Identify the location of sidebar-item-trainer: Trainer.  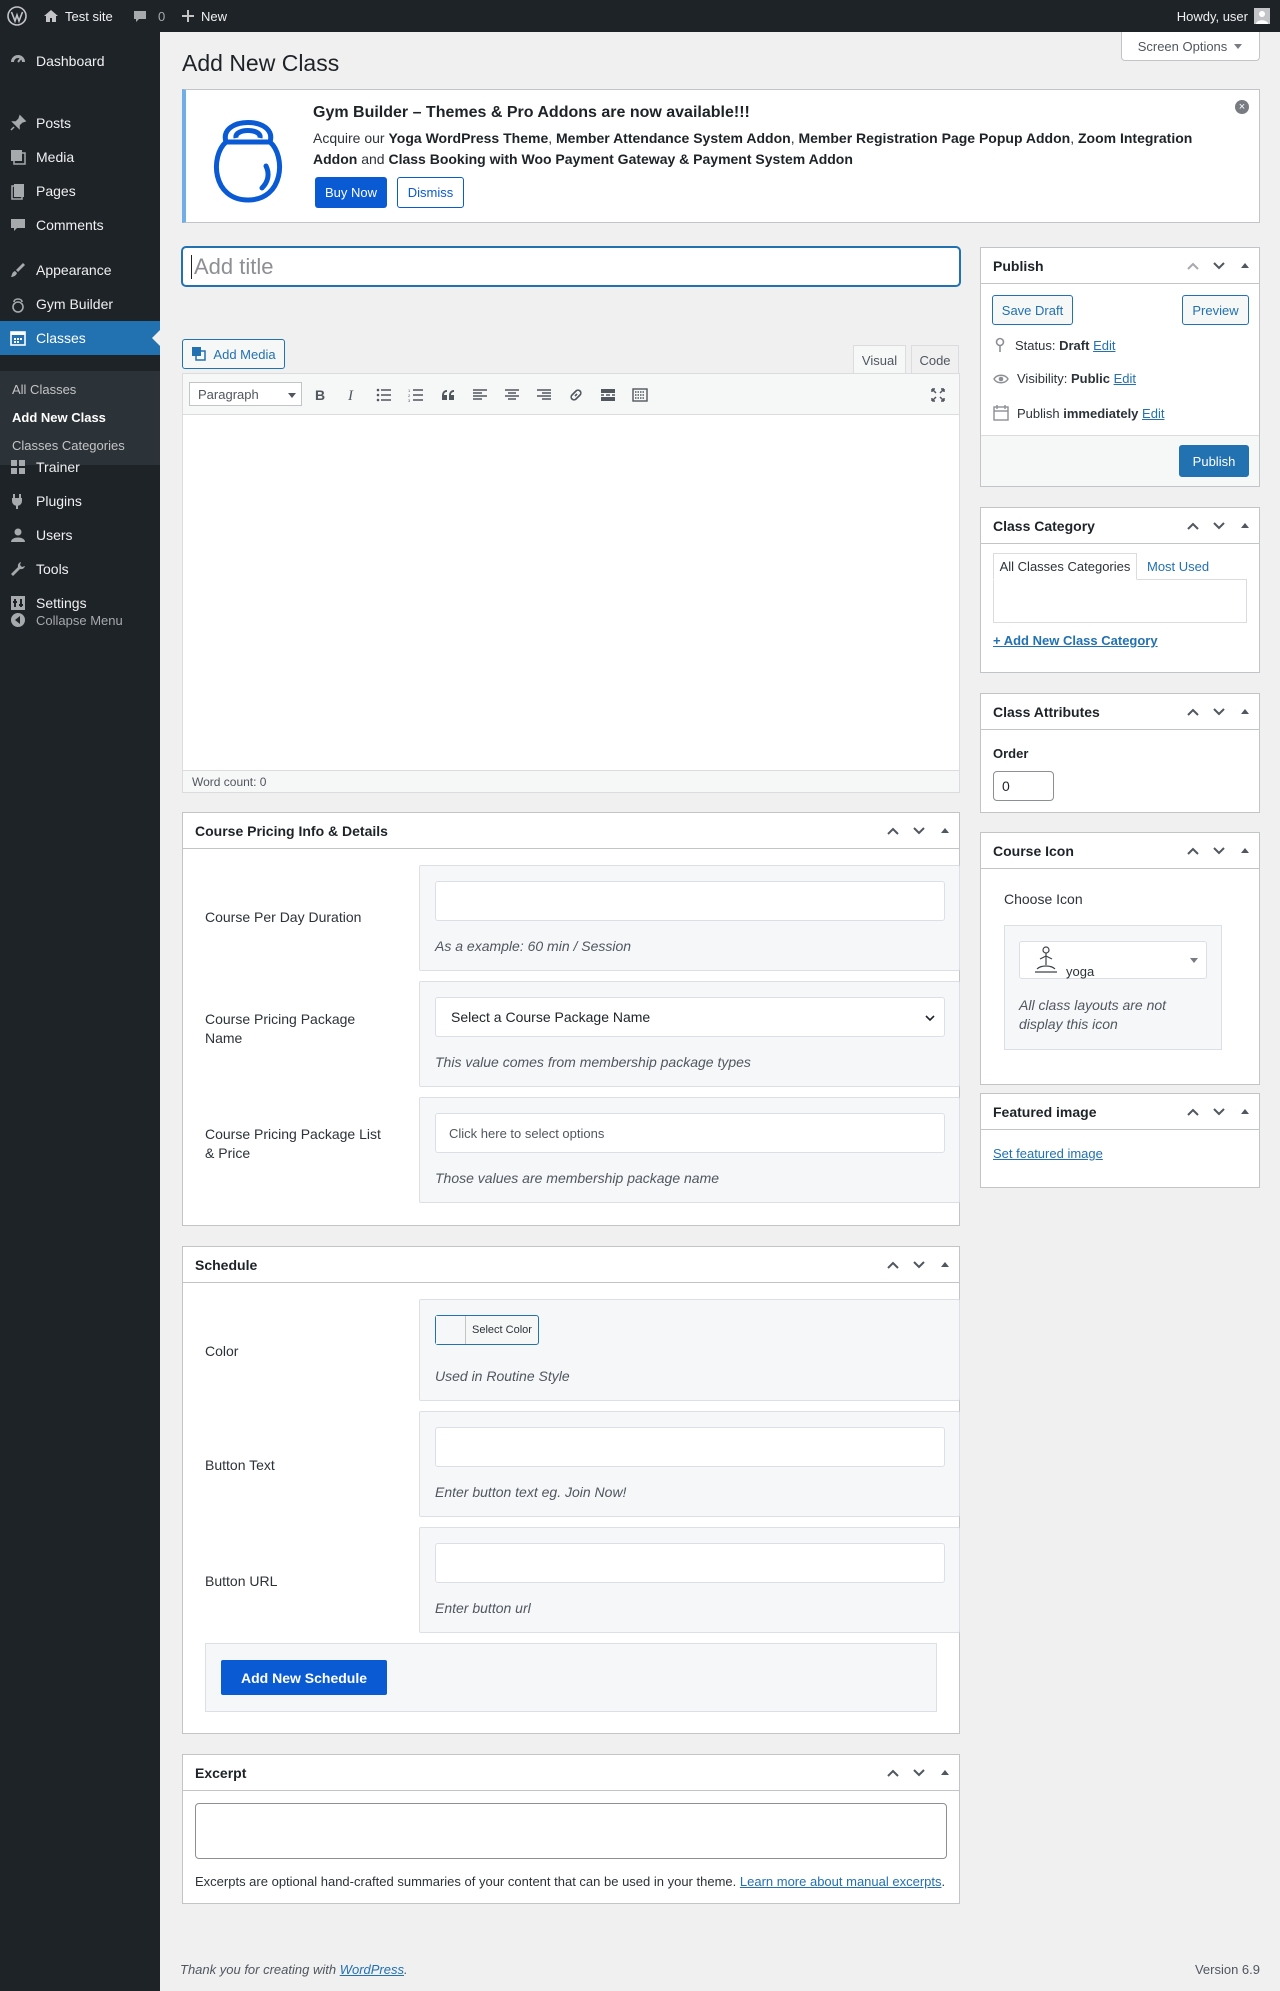
(80, 467).